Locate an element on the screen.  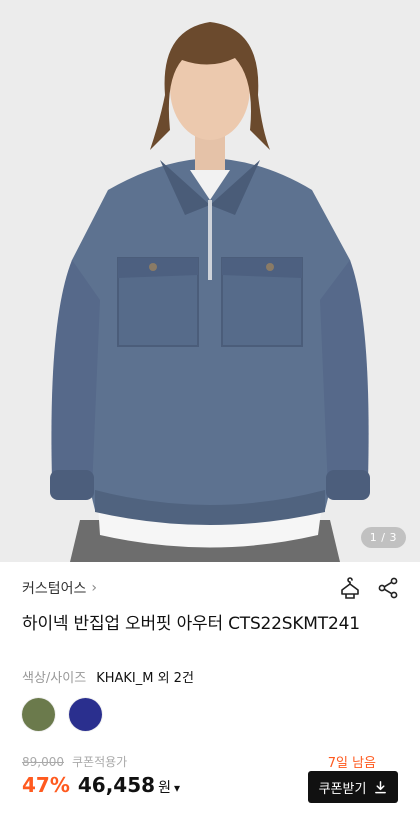
share-icon is located at coordinates (388, 588).